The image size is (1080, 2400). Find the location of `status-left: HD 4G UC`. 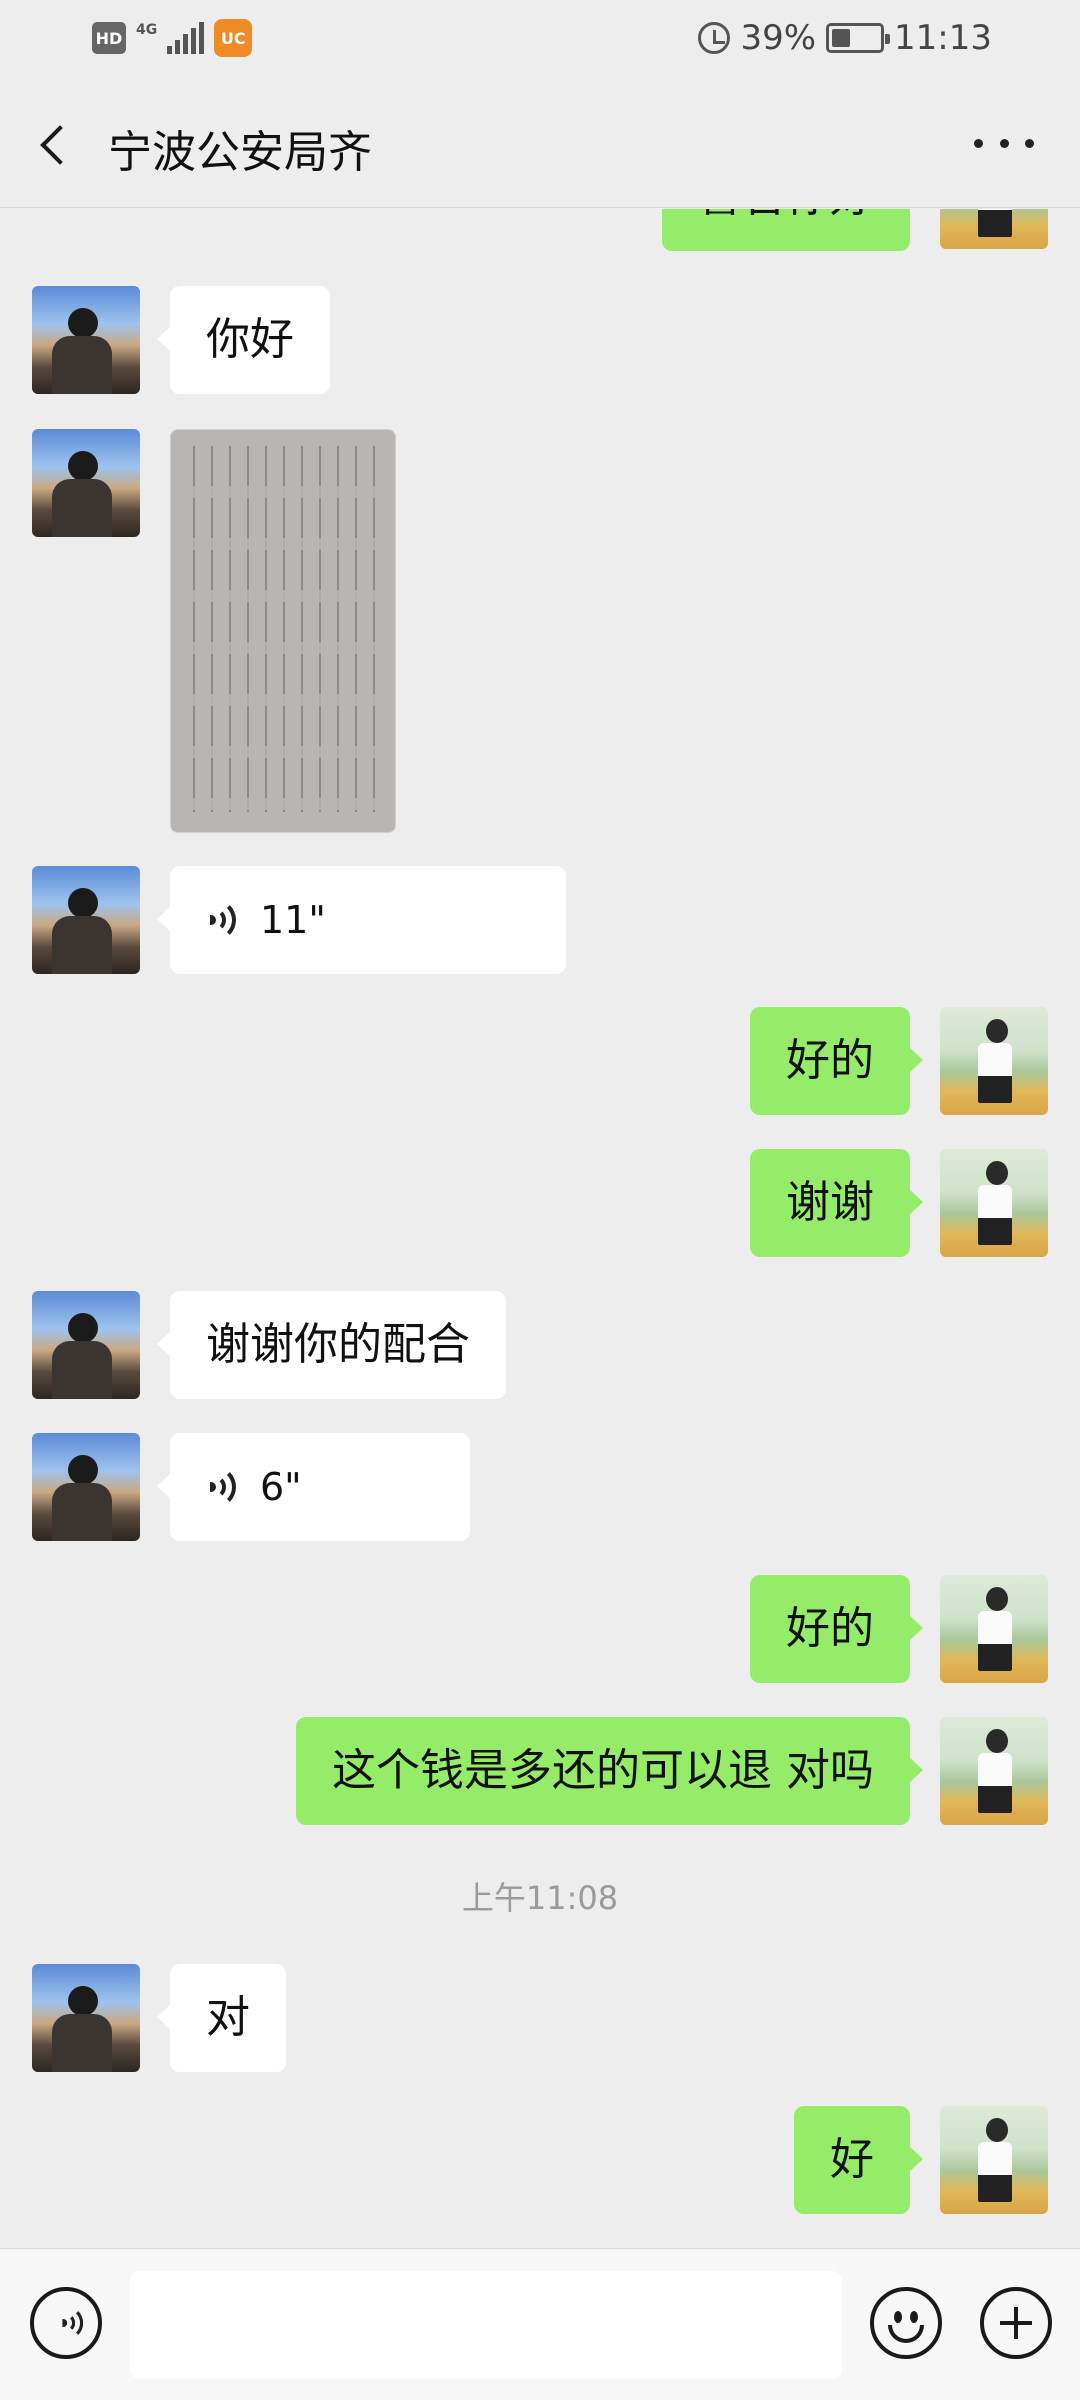

status-left: HD 4G UC is located at coordinates (172, 38).